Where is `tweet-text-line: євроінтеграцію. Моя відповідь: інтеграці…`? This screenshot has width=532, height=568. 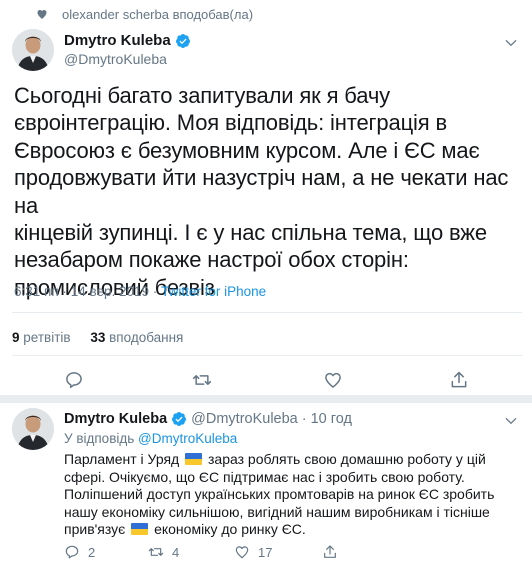
tweet-text-line: євроінтеграцію. Моя відповідь: інтеграці… is located at coordinates (231, 123).